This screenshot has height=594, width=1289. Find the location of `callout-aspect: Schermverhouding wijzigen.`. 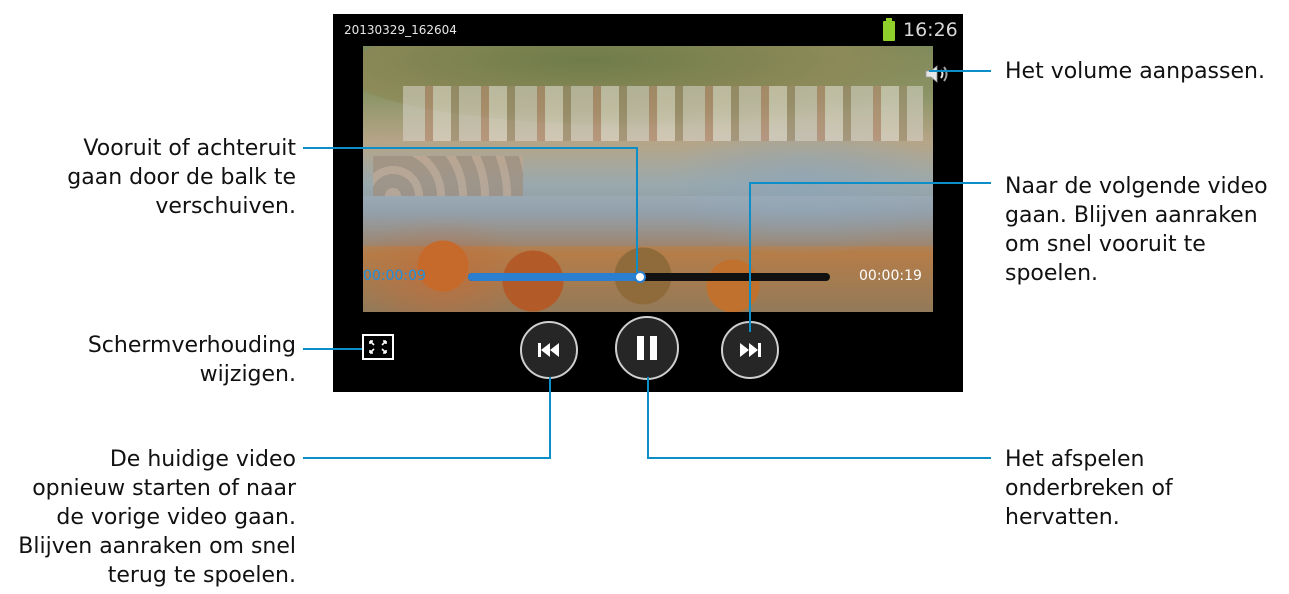

callout-aspect: Schermverhouding wijzigen. is located at coordinates (158, 360).